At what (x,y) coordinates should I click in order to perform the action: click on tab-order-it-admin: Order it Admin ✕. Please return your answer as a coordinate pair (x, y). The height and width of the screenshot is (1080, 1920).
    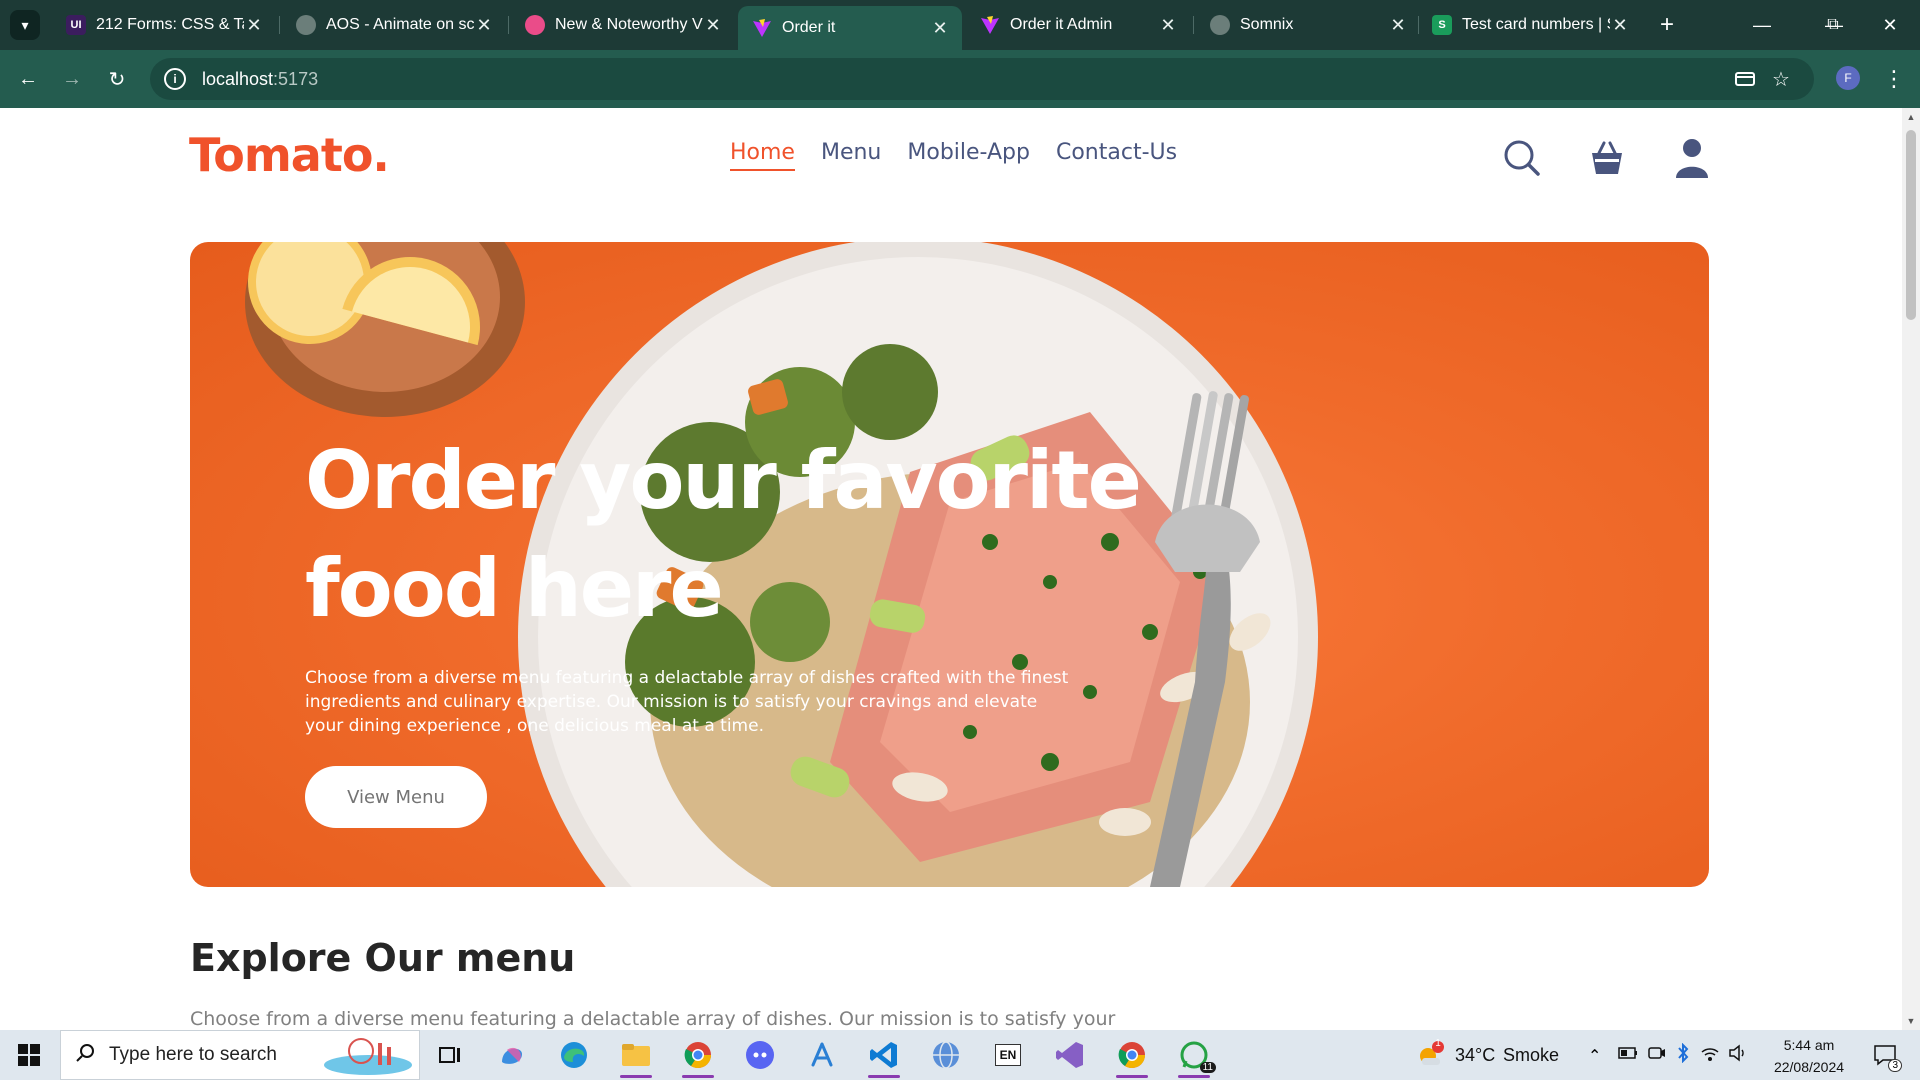
    Looking at the image, I should click on (1078, 25).